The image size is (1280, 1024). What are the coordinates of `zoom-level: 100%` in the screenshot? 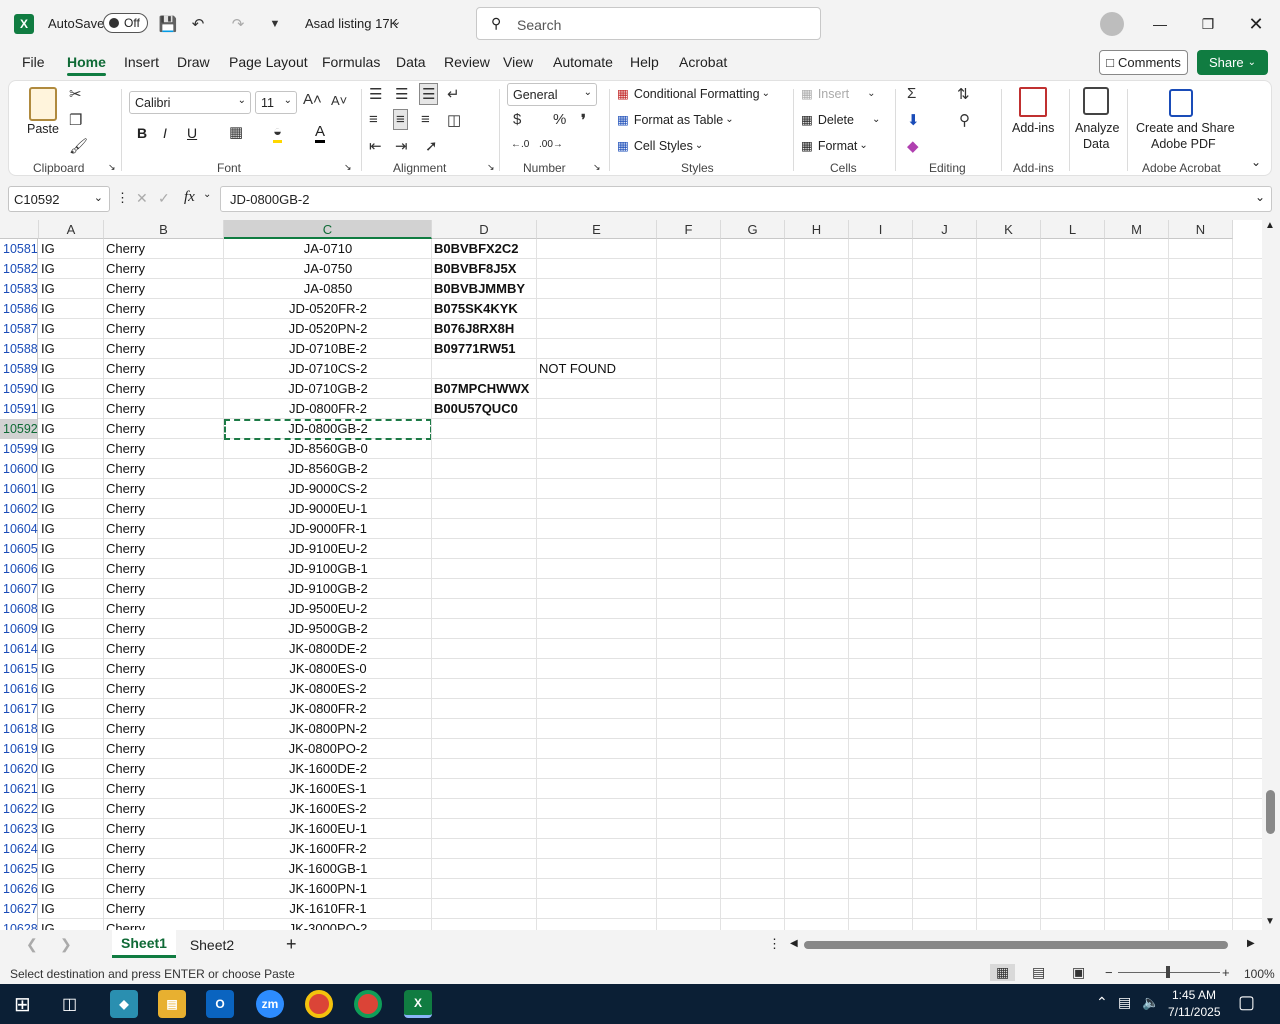 It's located at (1259, 974).